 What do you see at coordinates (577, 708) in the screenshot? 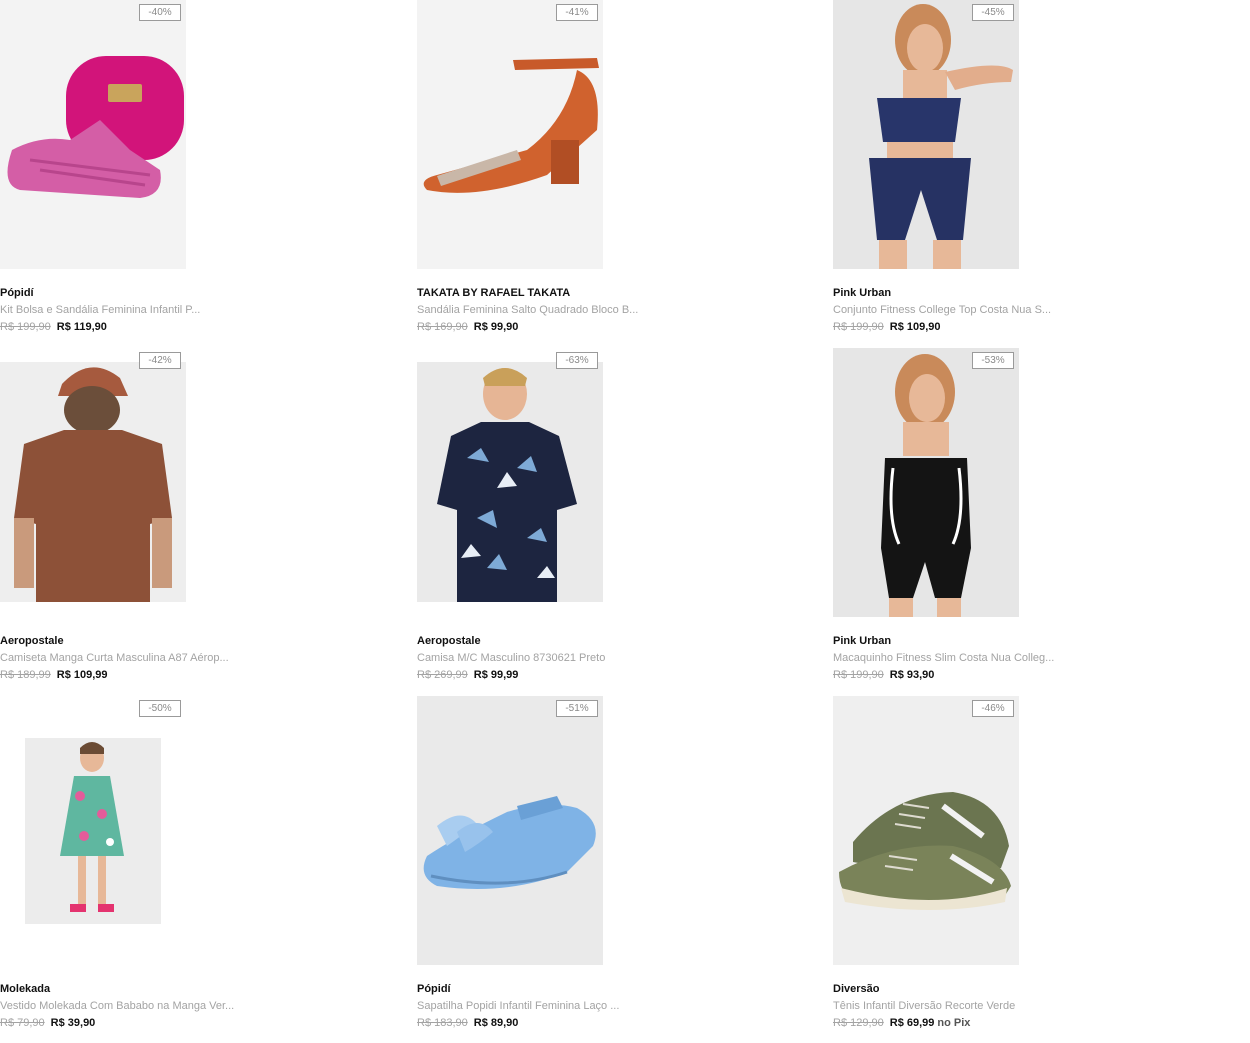
I see `discount-badge: -51%` at bounding box center [577, 708].